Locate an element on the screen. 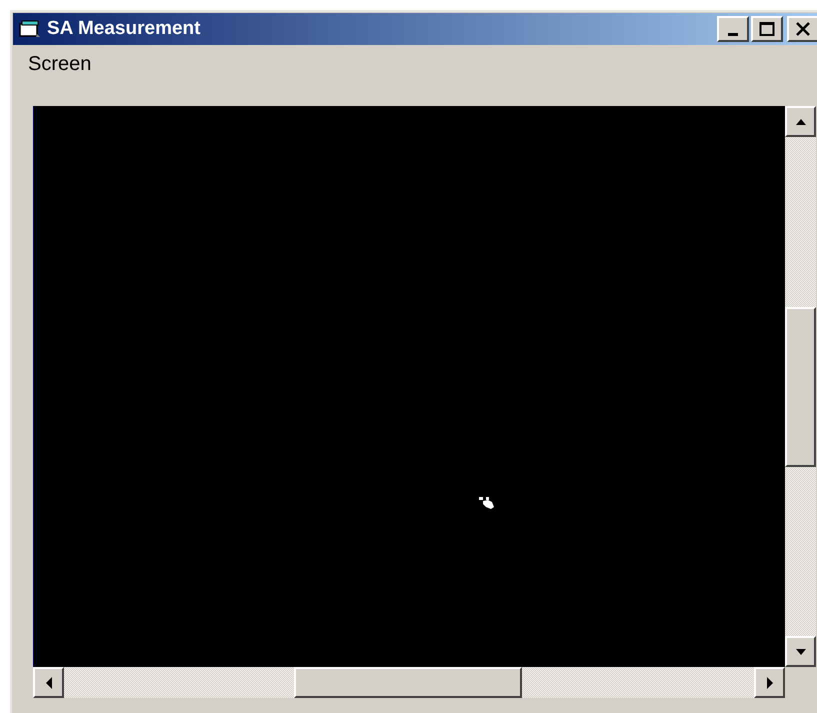  maximize-button is located at coordinates (767, 29).